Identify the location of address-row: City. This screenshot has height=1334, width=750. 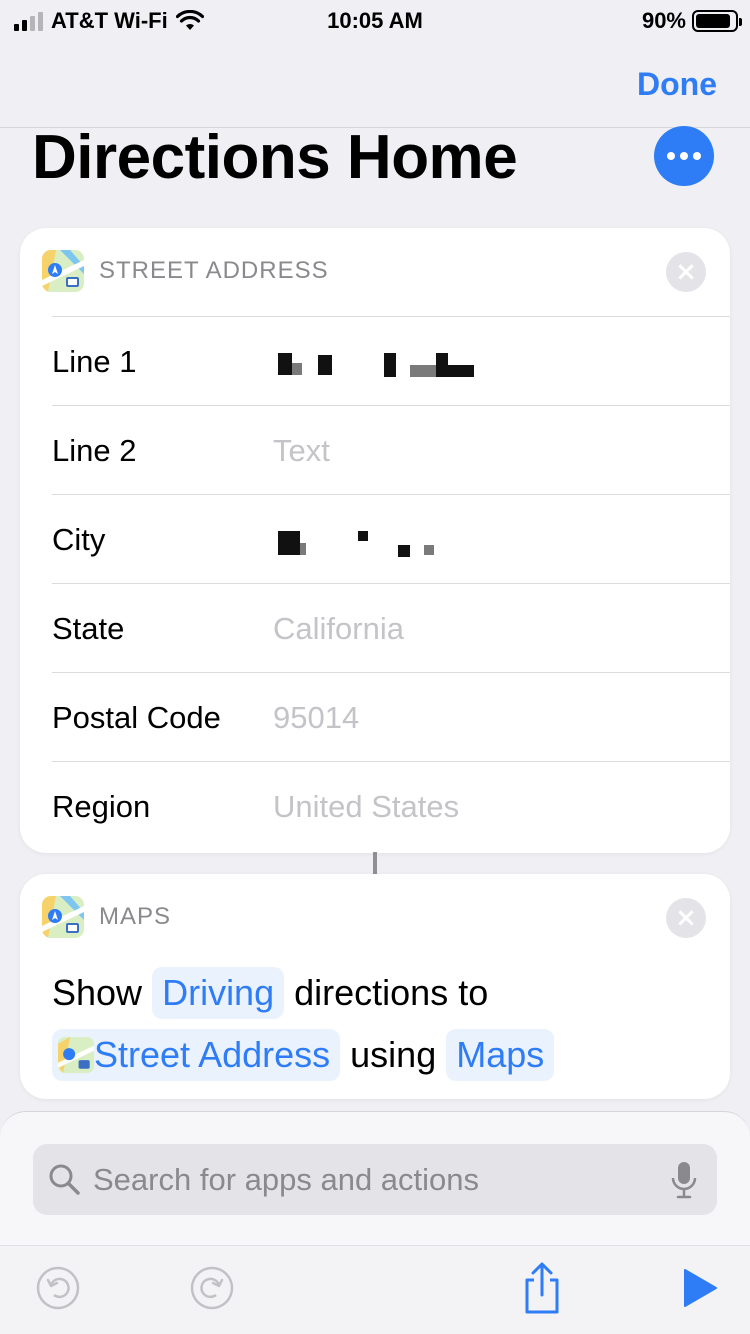
(391, 538).